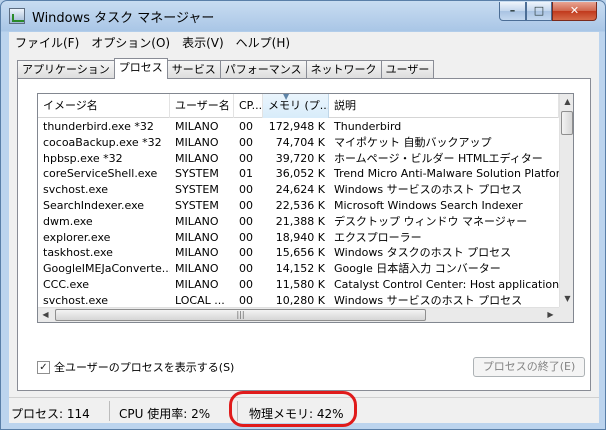 This screenshot has height=430, width=606. I want to click on cell-image-name: svchost.exe, so click(76, 190).